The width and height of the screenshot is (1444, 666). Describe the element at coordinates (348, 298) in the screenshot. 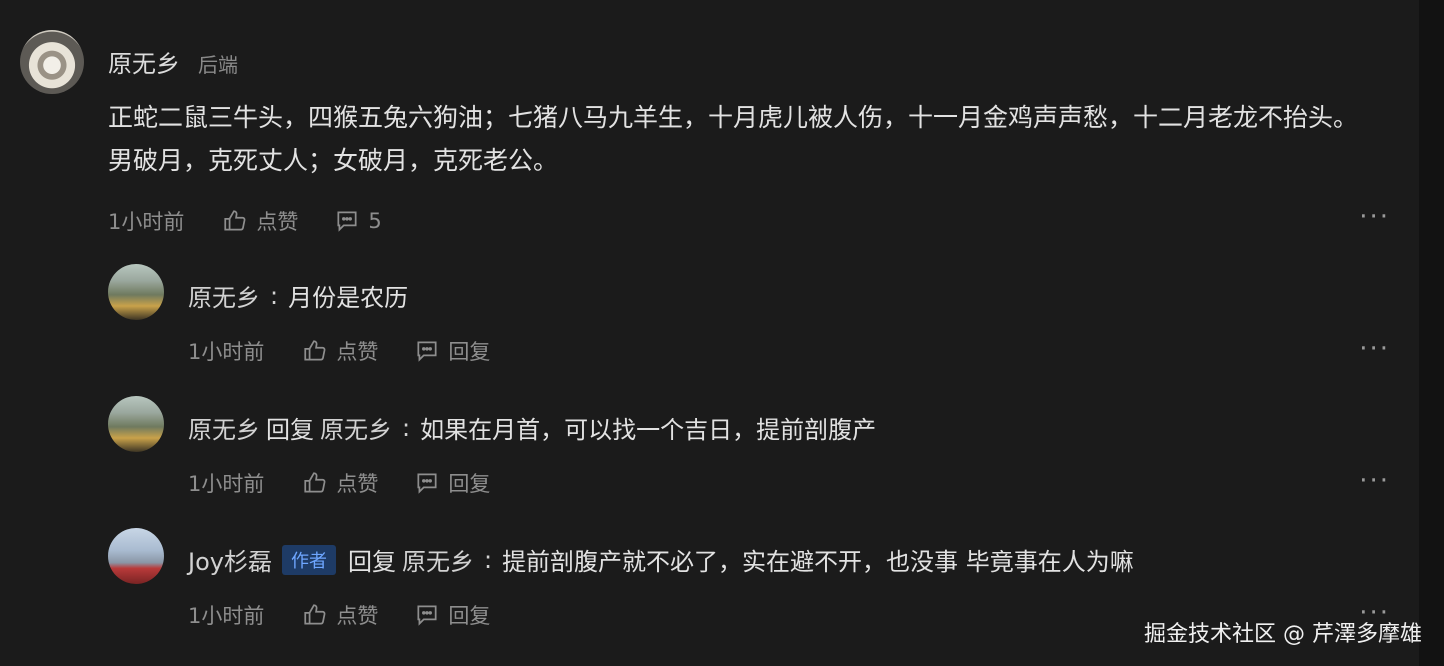

I see `reply-text: 月份是农历` at that location.